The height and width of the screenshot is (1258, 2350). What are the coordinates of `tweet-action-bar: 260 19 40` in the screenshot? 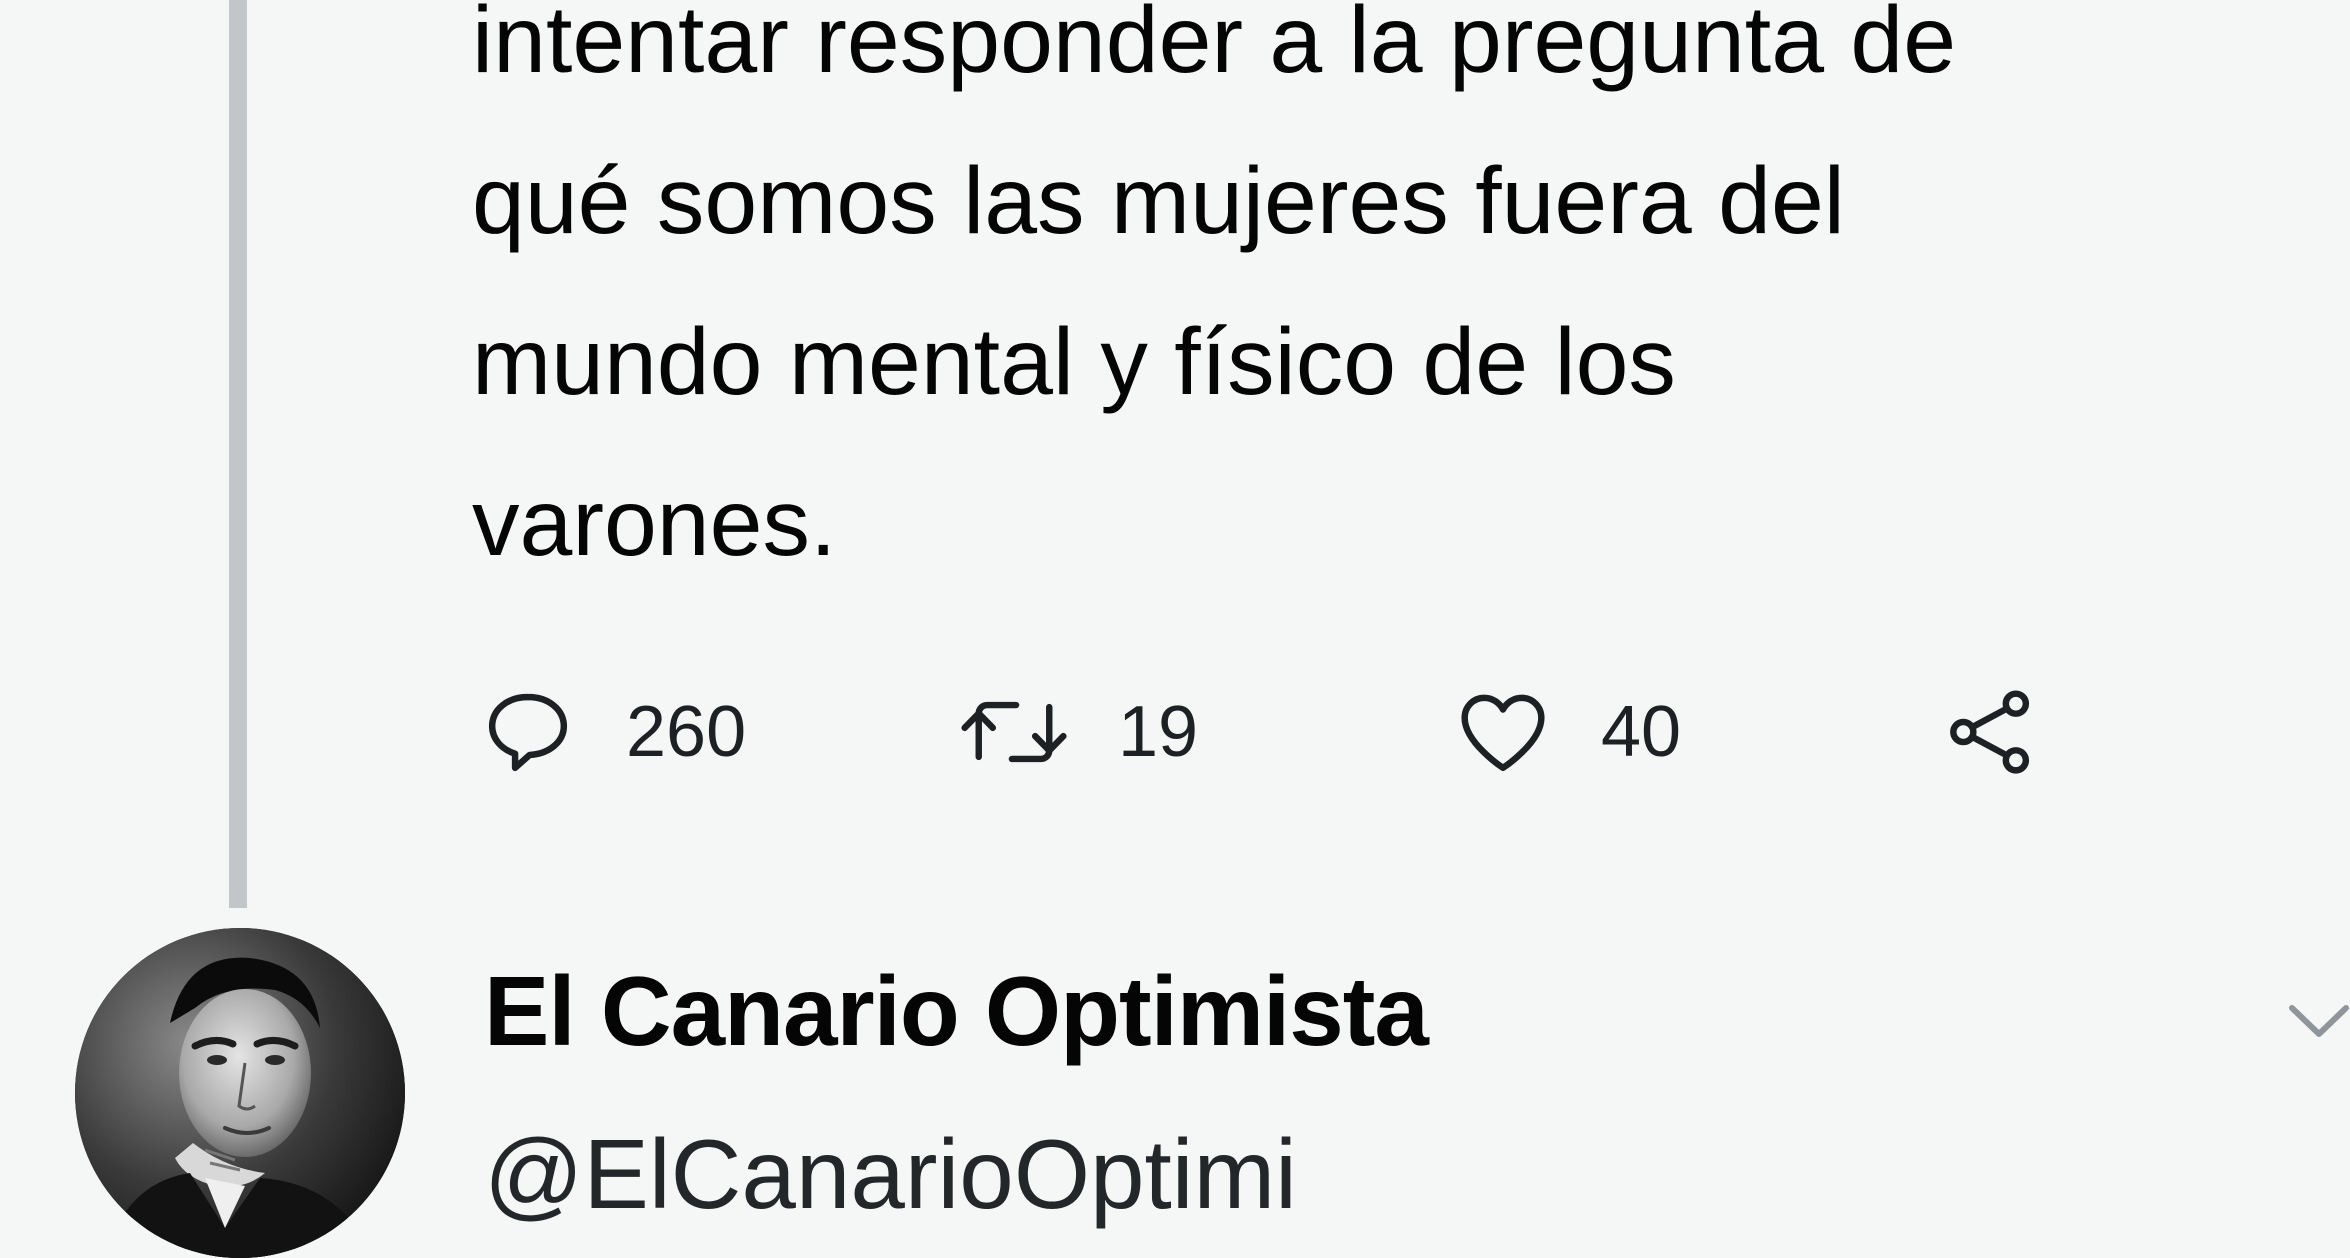 It's located at (1278, 732).